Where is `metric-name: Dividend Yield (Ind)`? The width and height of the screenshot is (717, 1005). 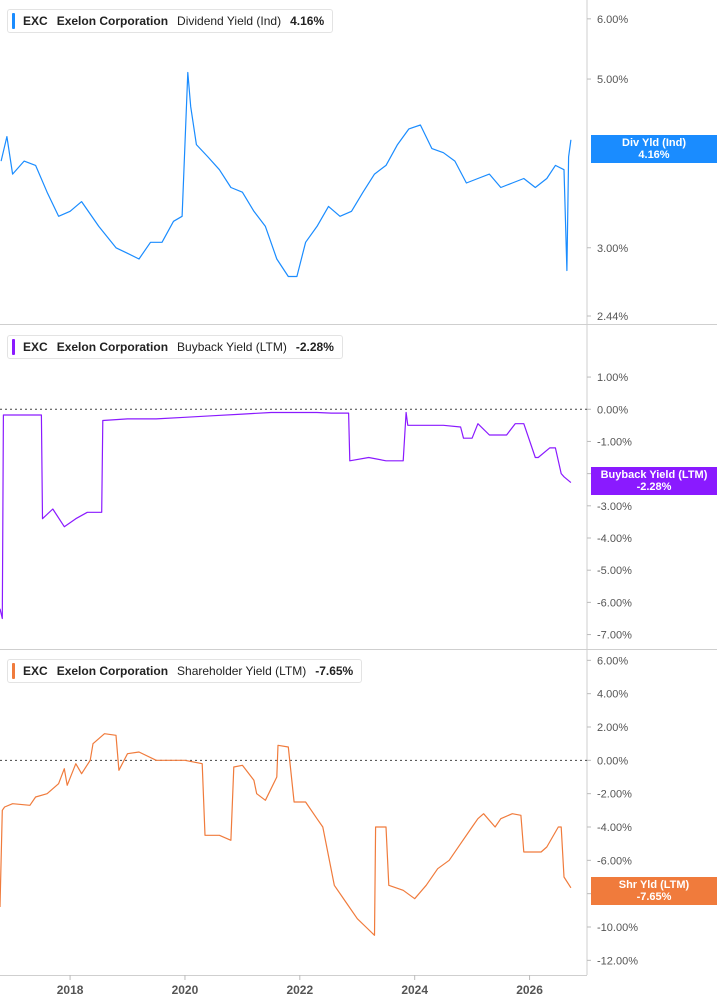 metric-name: Dividend Yield (Ind) is located at coordinates (229, 21).